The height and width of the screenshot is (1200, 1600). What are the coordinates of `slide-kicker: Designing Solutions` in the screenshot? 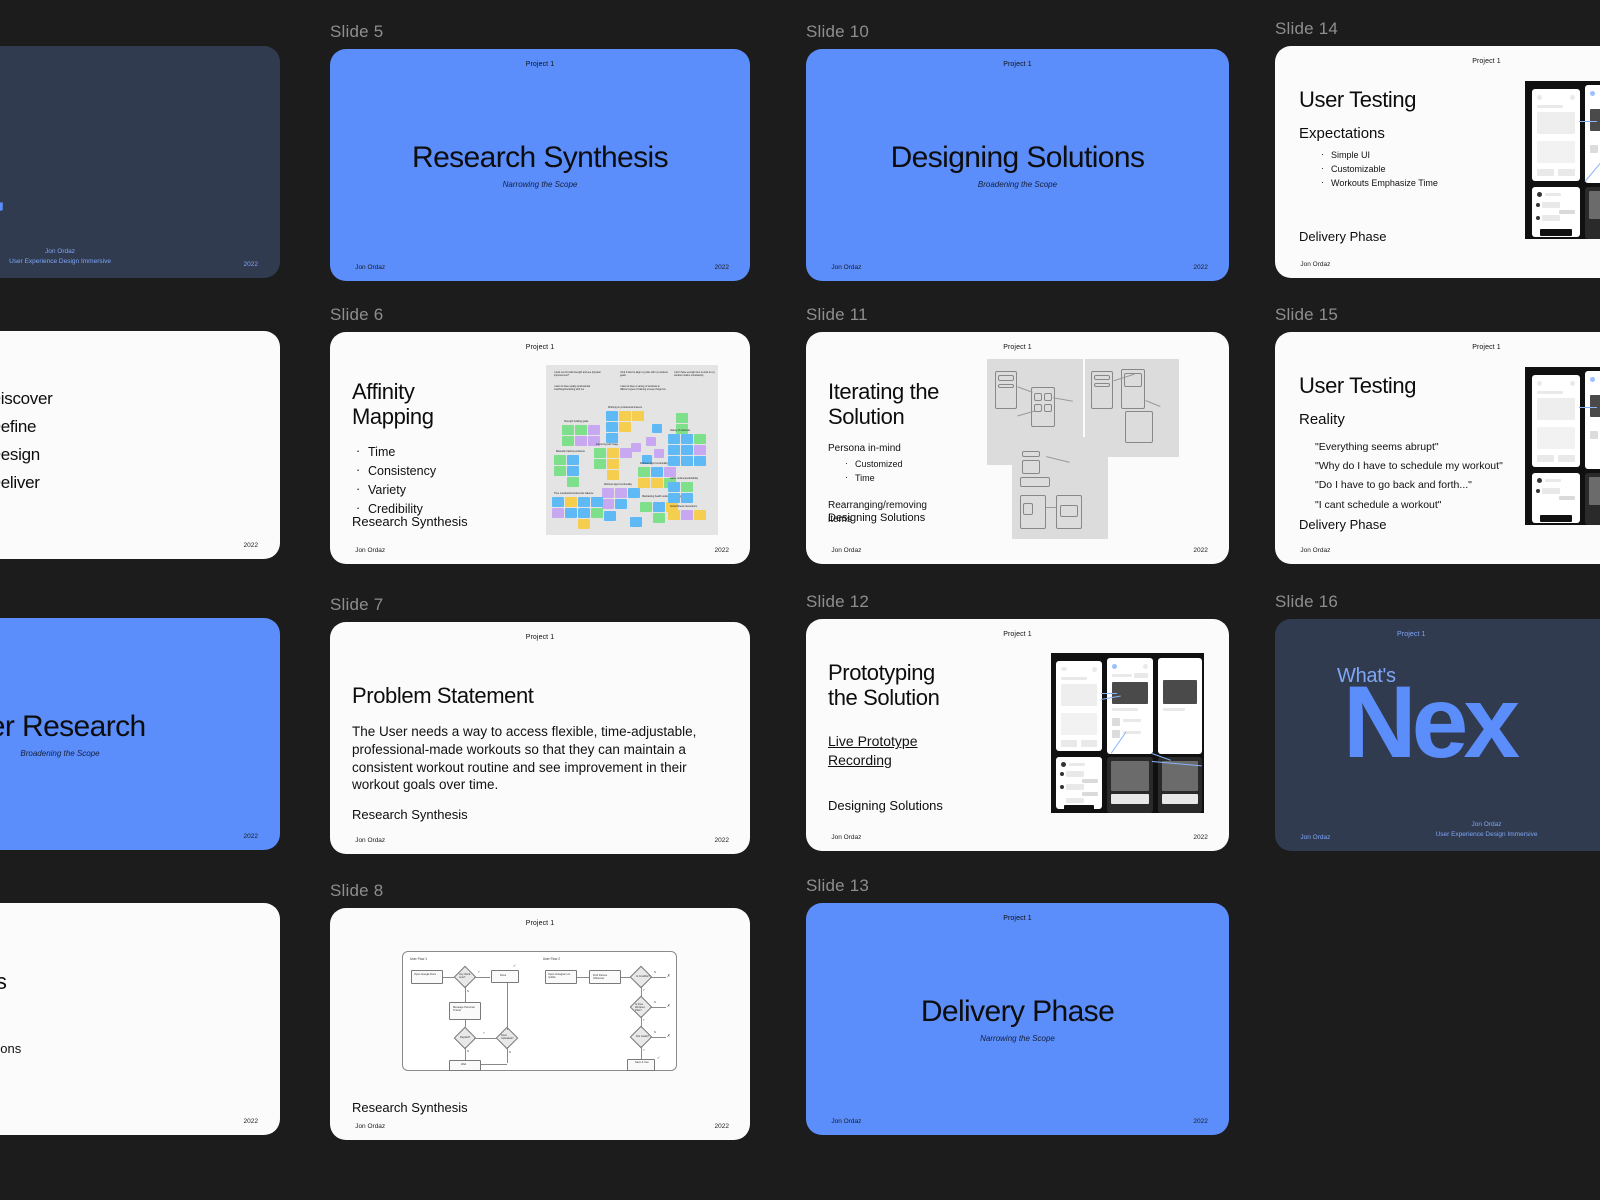 It's located at (877, 518).